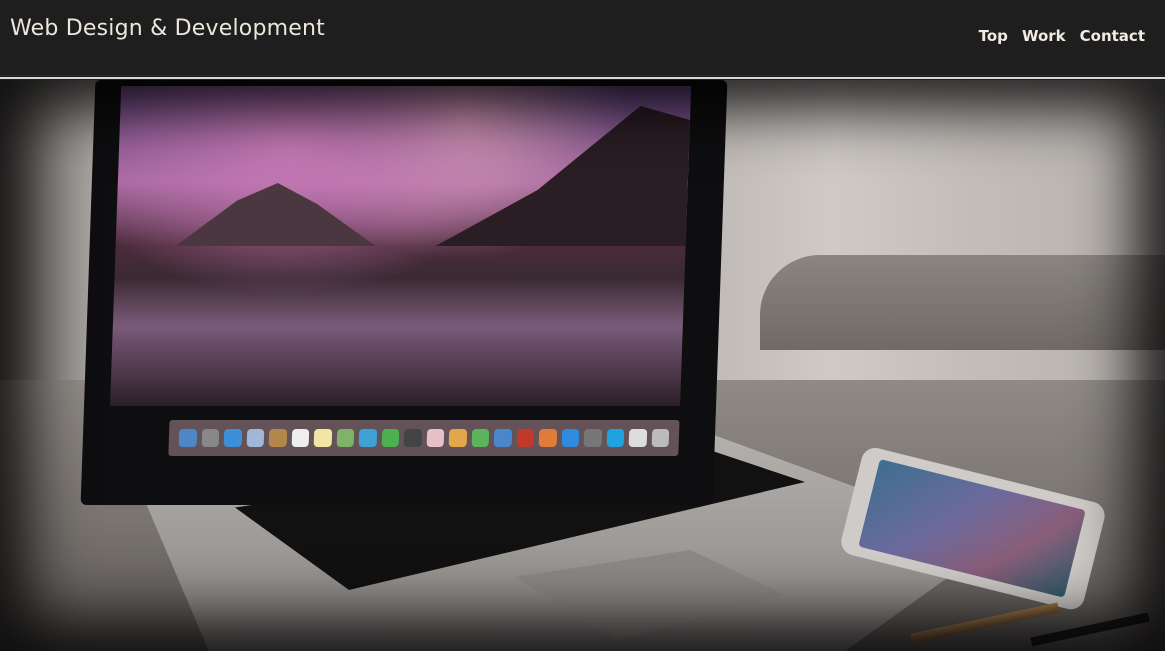  What do you see at coordinates (390, 438) in the screenshot?
I see `facetime-icon` at bounding box center [390, 438].